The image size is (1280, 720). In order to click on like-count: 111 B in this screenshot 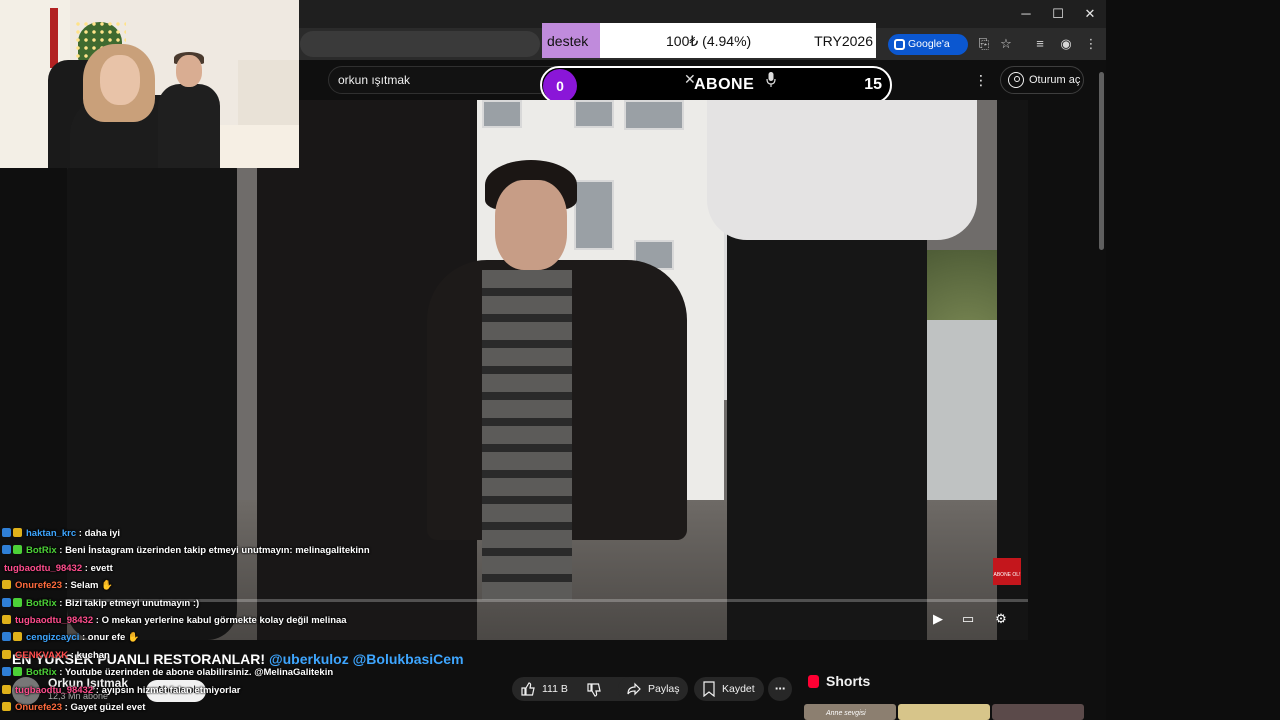, I will do `click(555, 689)`.